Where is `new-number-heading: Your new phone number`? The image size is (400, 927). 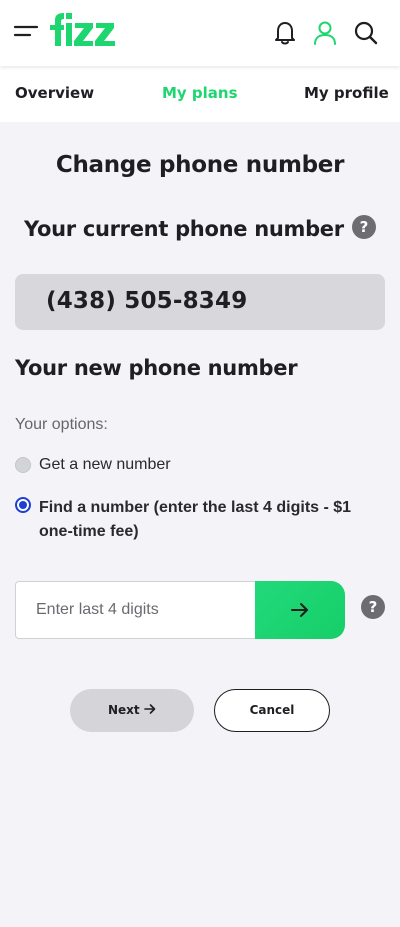 new-number-heading: Your new phone number is located at coordinates (156, 368).